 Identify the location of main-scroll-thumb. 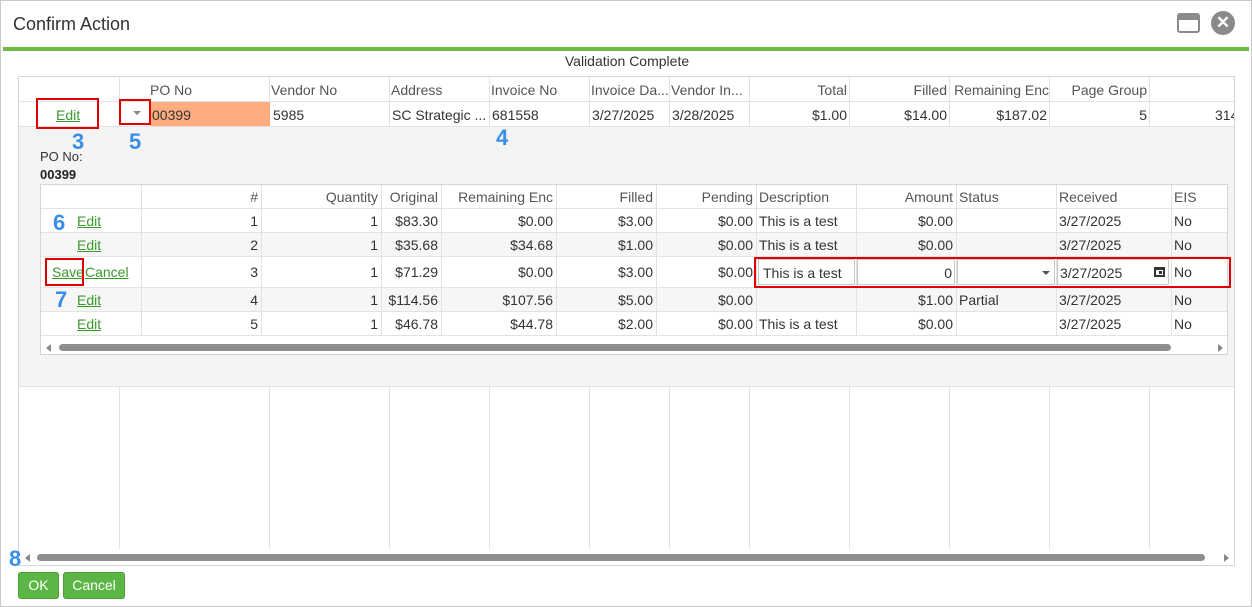
(621, 557).